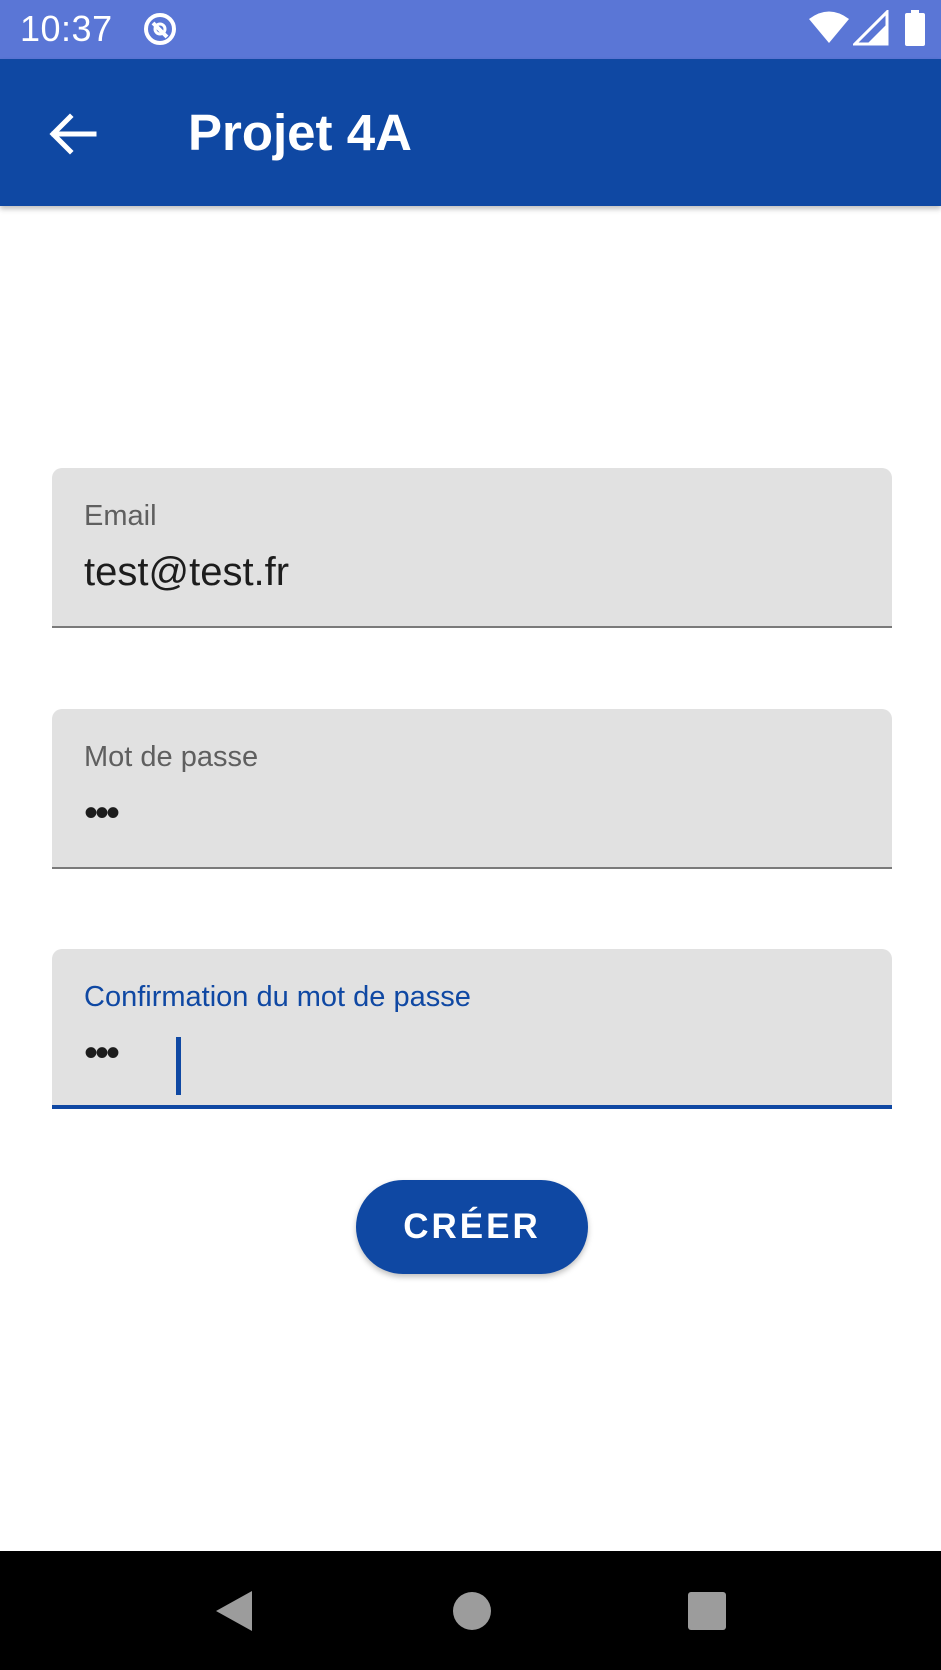  What do you see at coordinates (470, 132) in the screenshot?
I see `app-bar: Projet 4A` at bounding box center [470, 132].